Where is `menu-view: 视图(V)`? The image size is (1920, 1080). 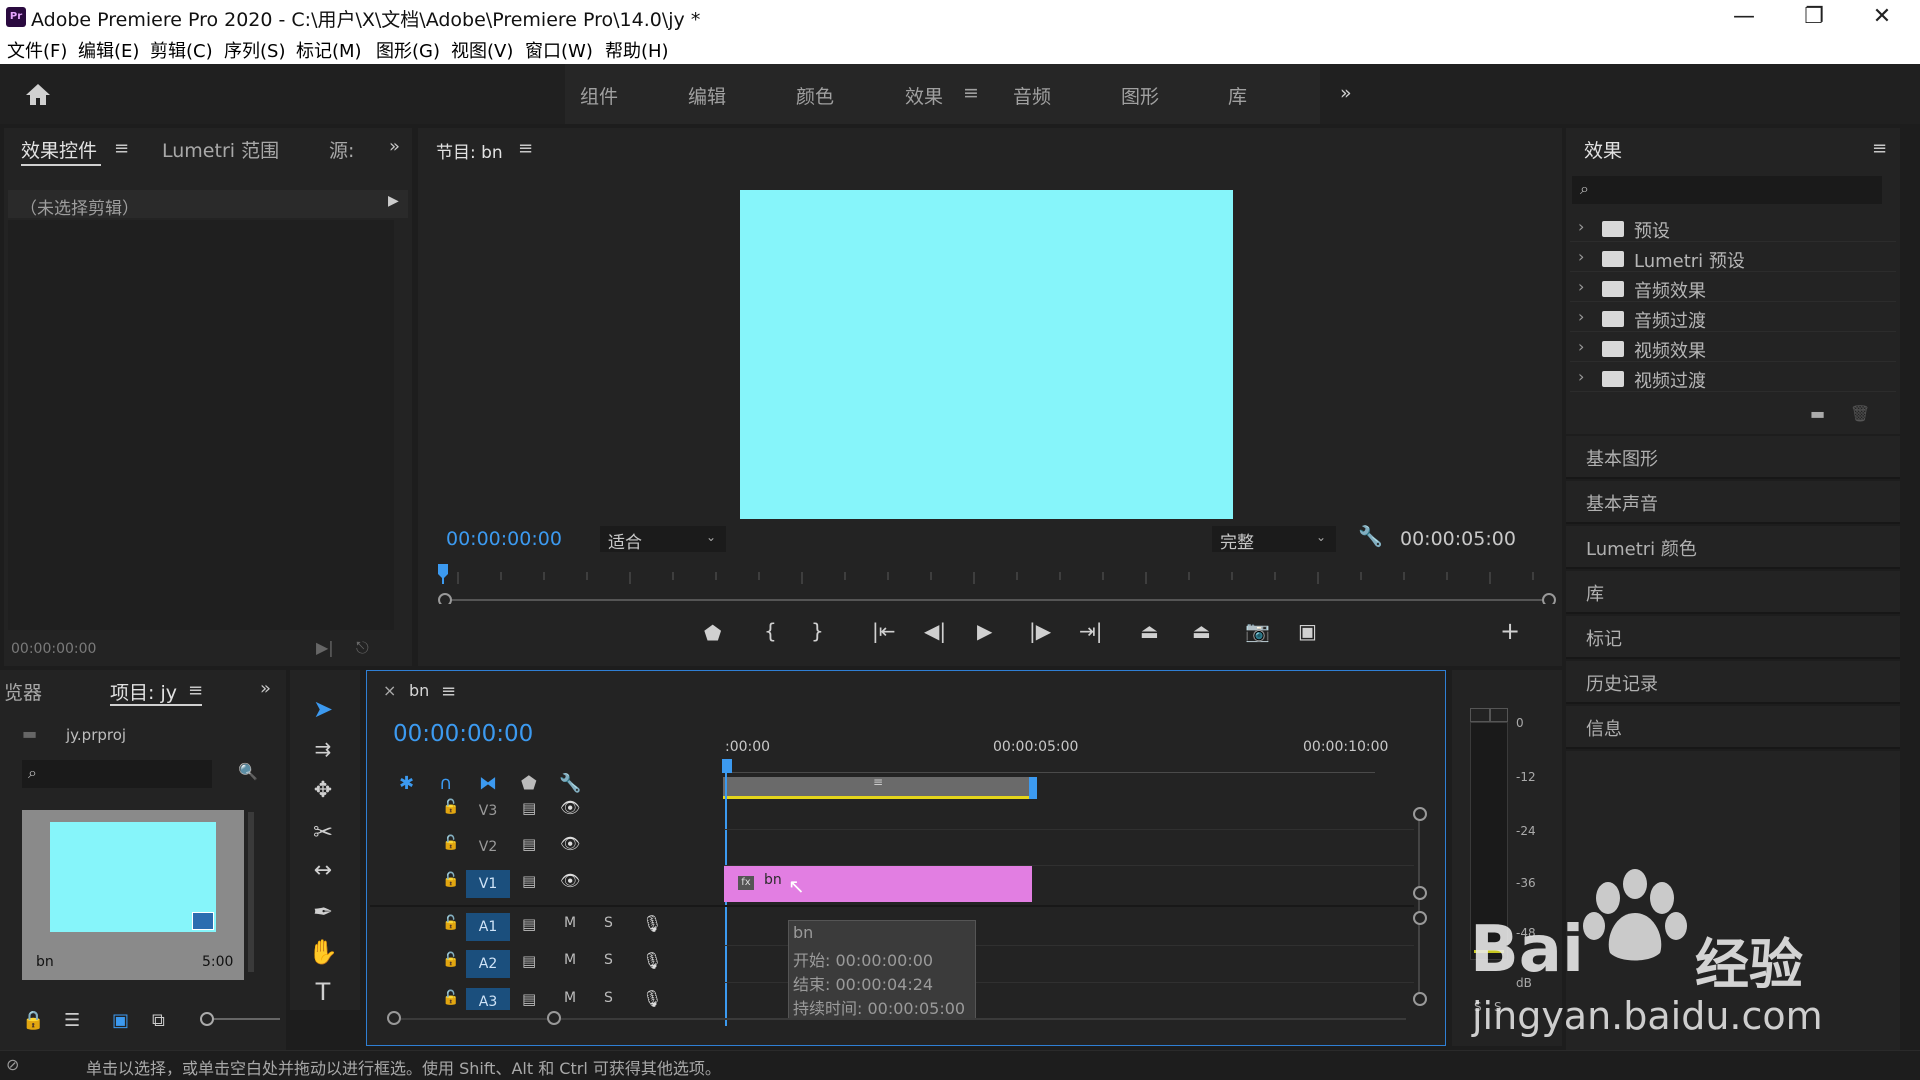 menu-view: 视图(V) is located at coordinates (482, 50).